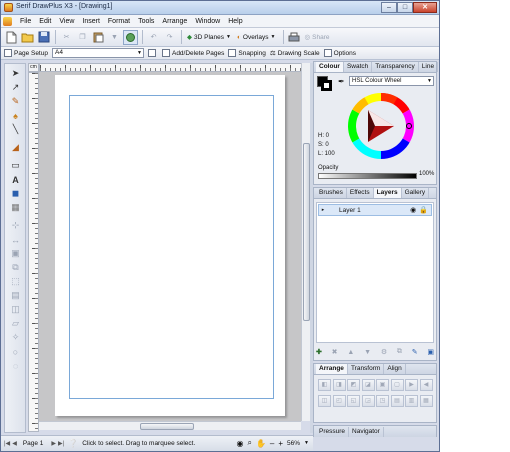  Describe the element at coordinates (53, 443) in the screenshot. I see `next-page-icon: ▶` at that location.